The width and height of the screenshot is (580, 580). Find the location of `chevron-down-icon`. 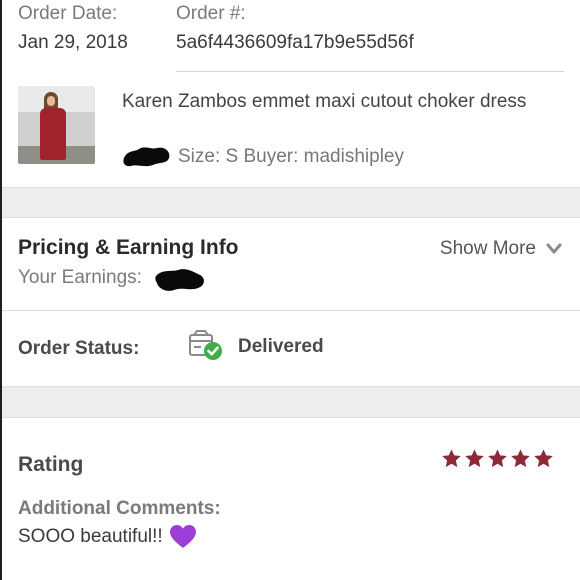

chevron-down-icon is located at coordinates (554, 248).